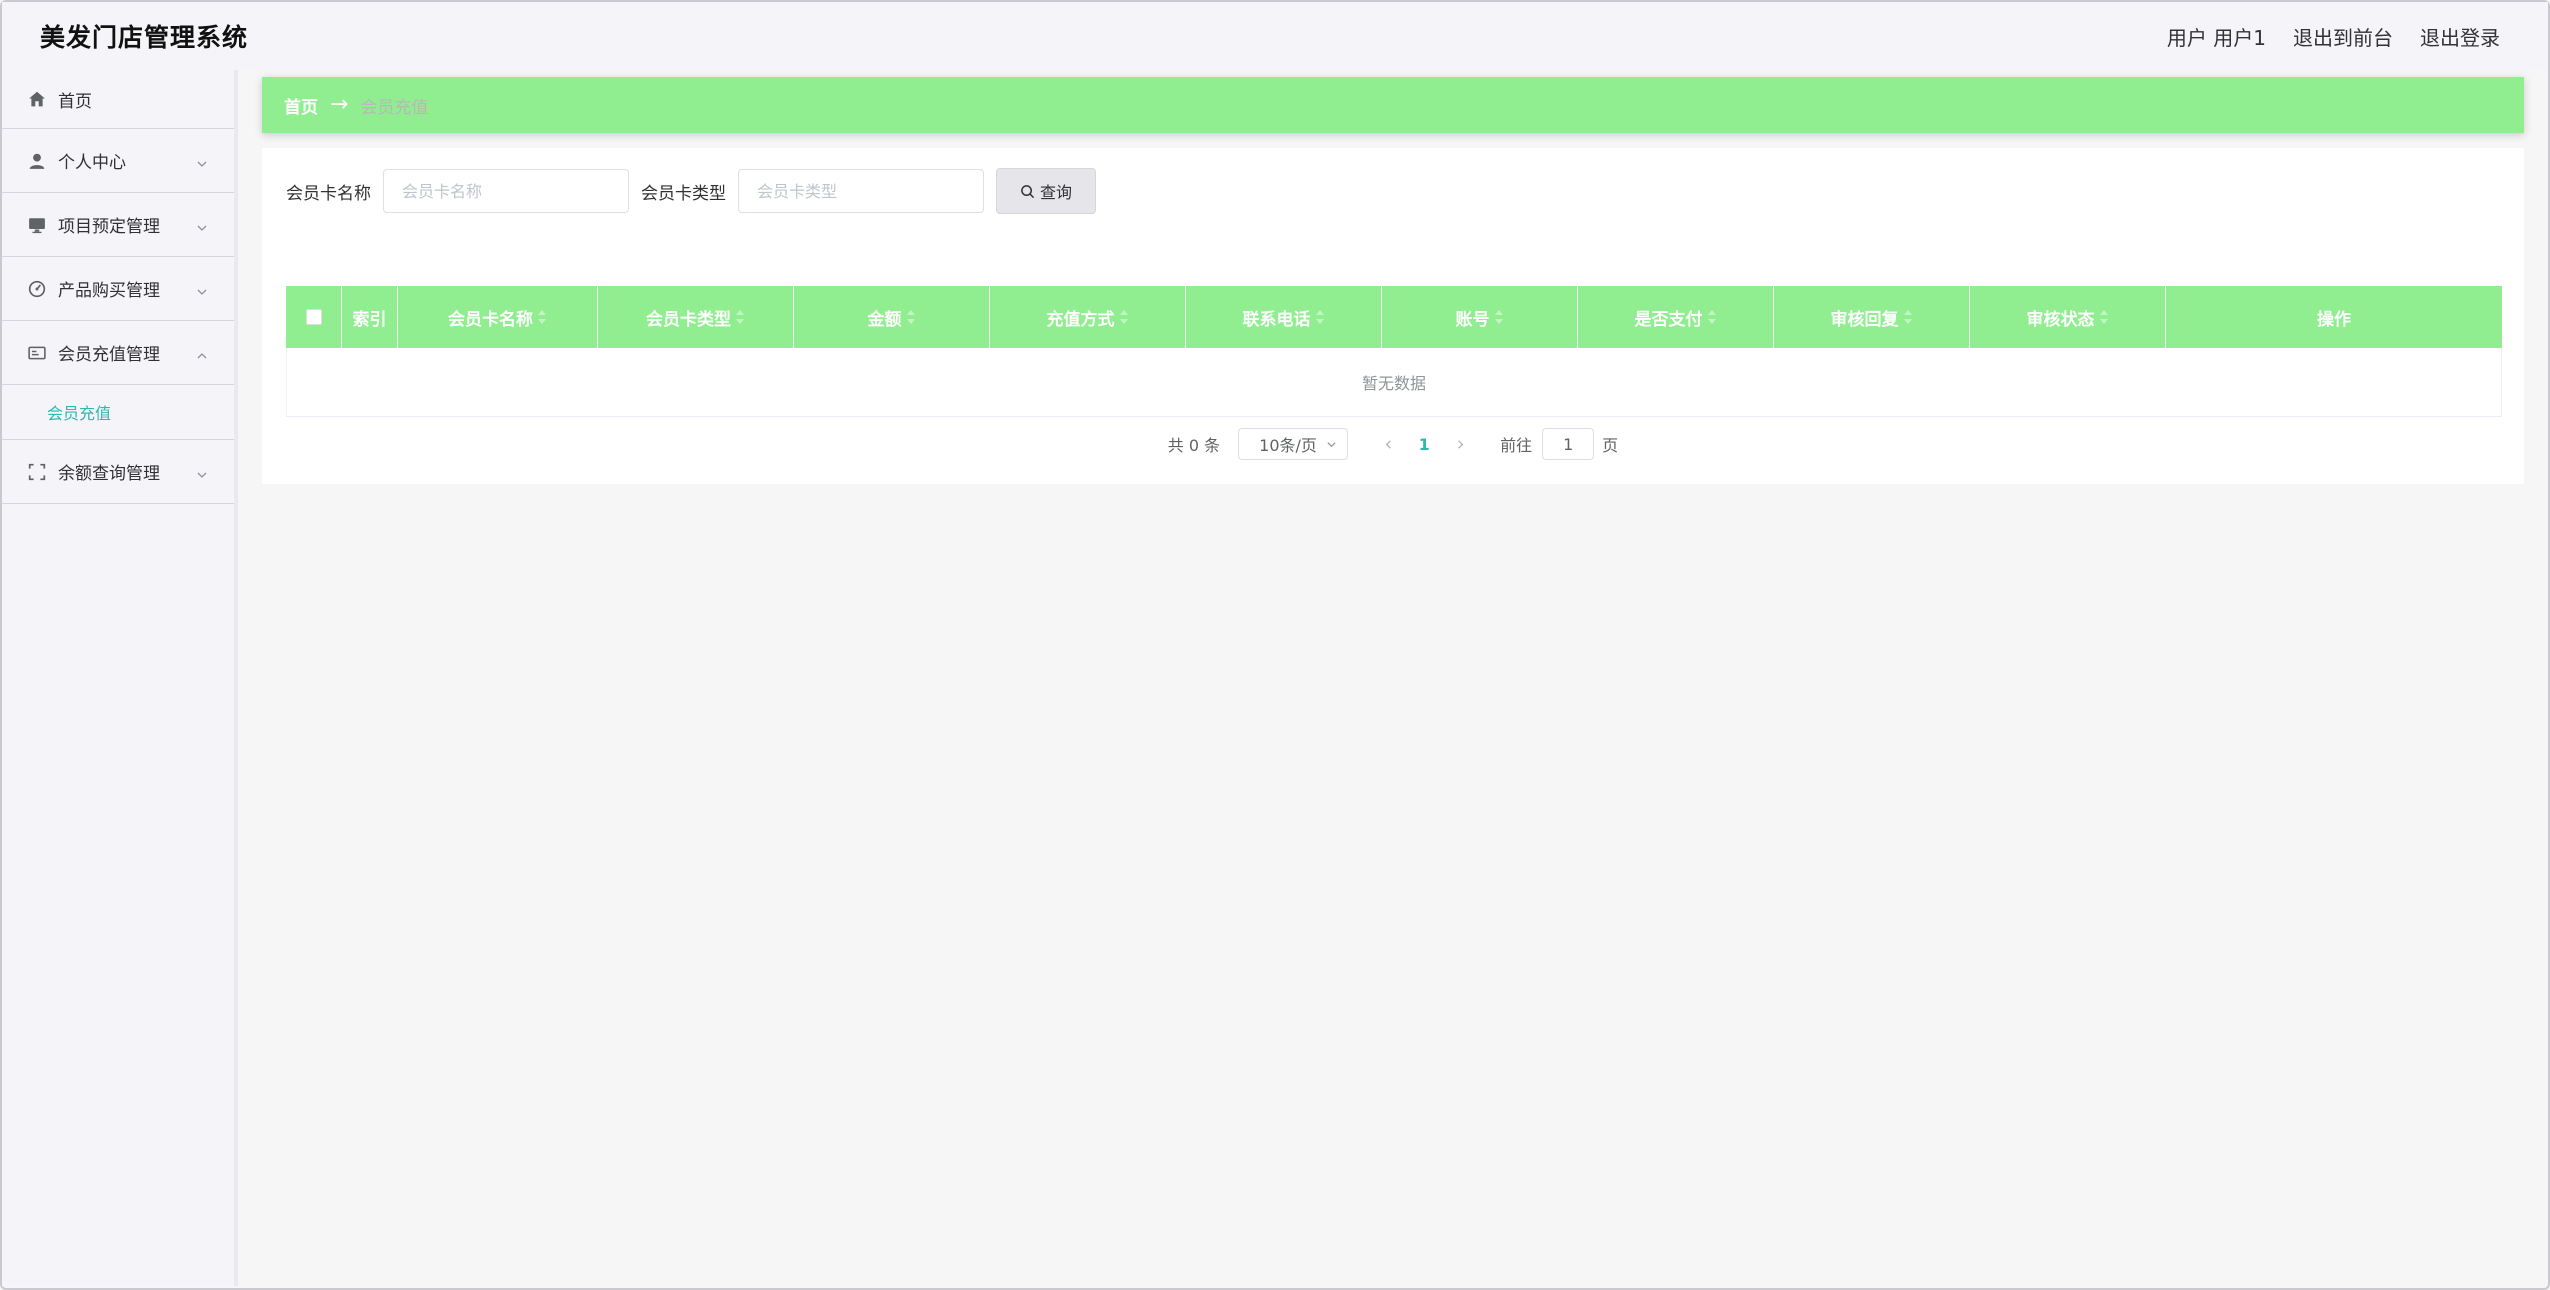 The width and height of the screenshot is (2550, 1290). Describe the element at coordinates (506, 191) in the screenshot. I see `card-name-input` at that location.